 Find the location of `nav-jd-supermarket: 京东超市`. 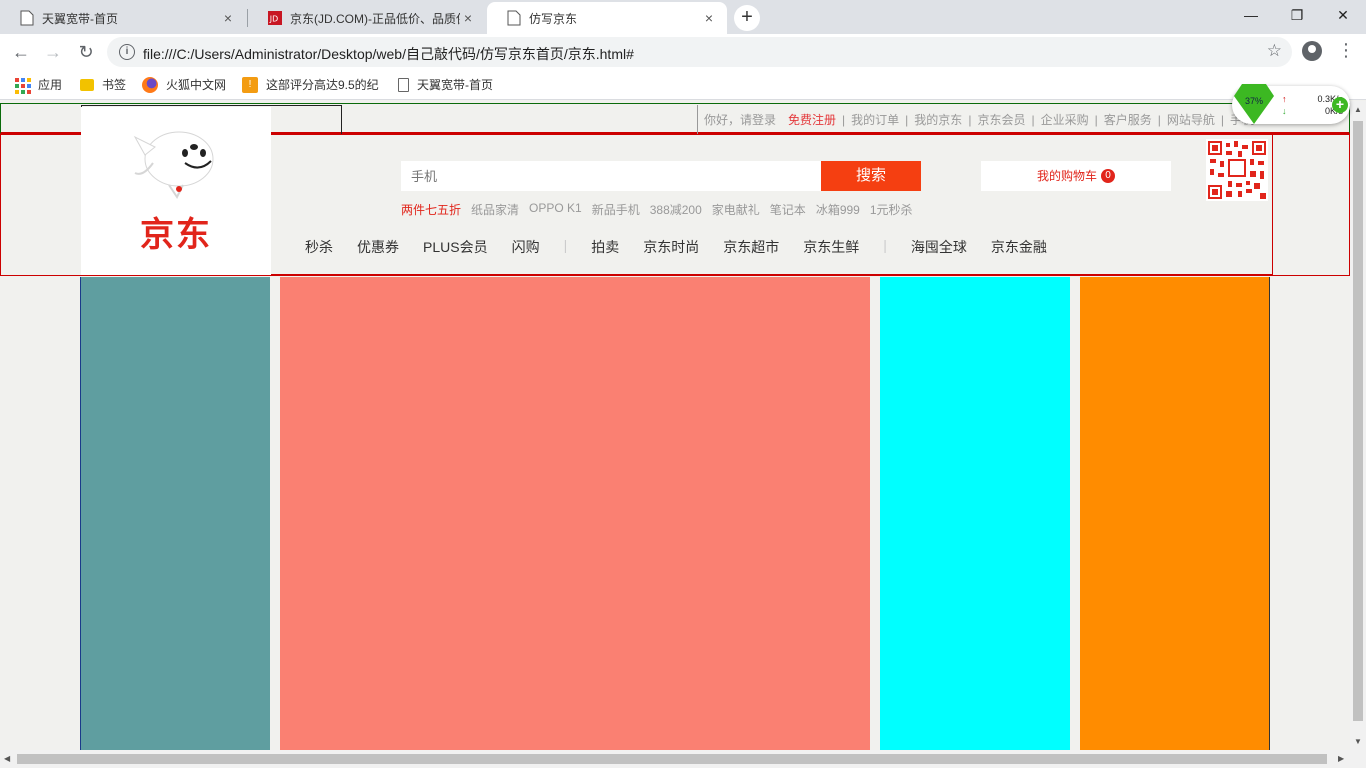

nav-jd-supermarket: 京东超市 is located at coordinates (751, 247).